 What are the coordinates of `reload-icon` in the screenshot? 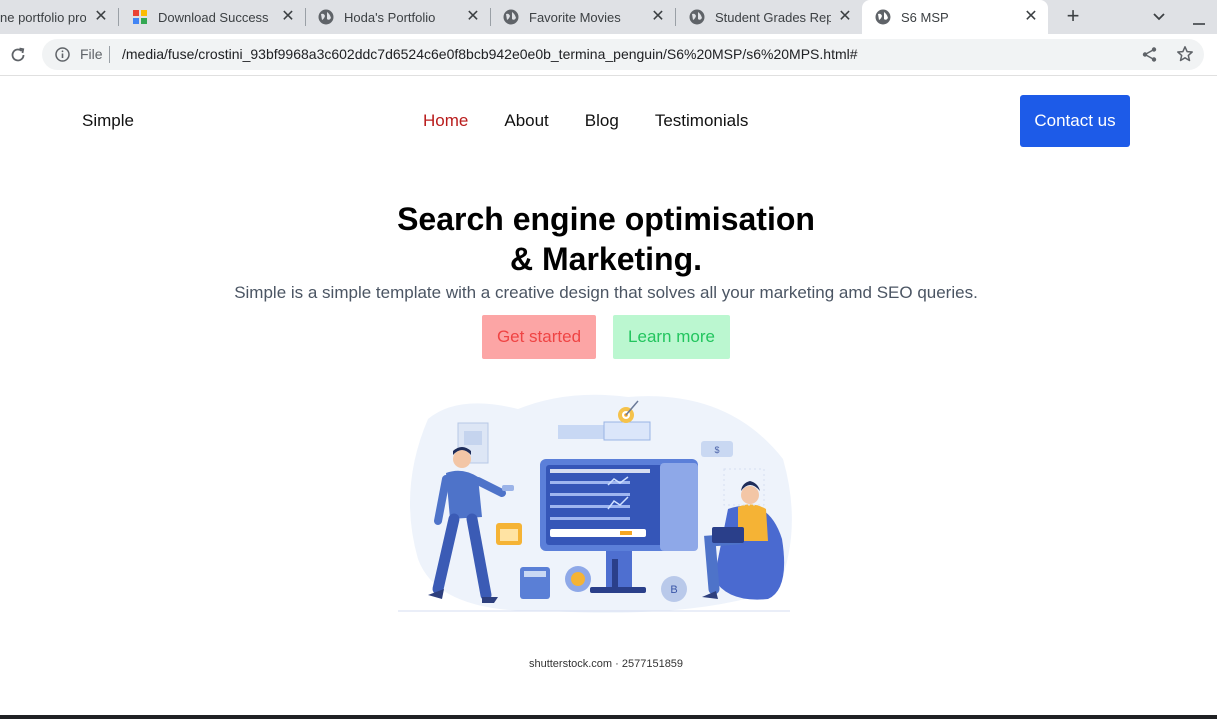 It's located at (18, 55).